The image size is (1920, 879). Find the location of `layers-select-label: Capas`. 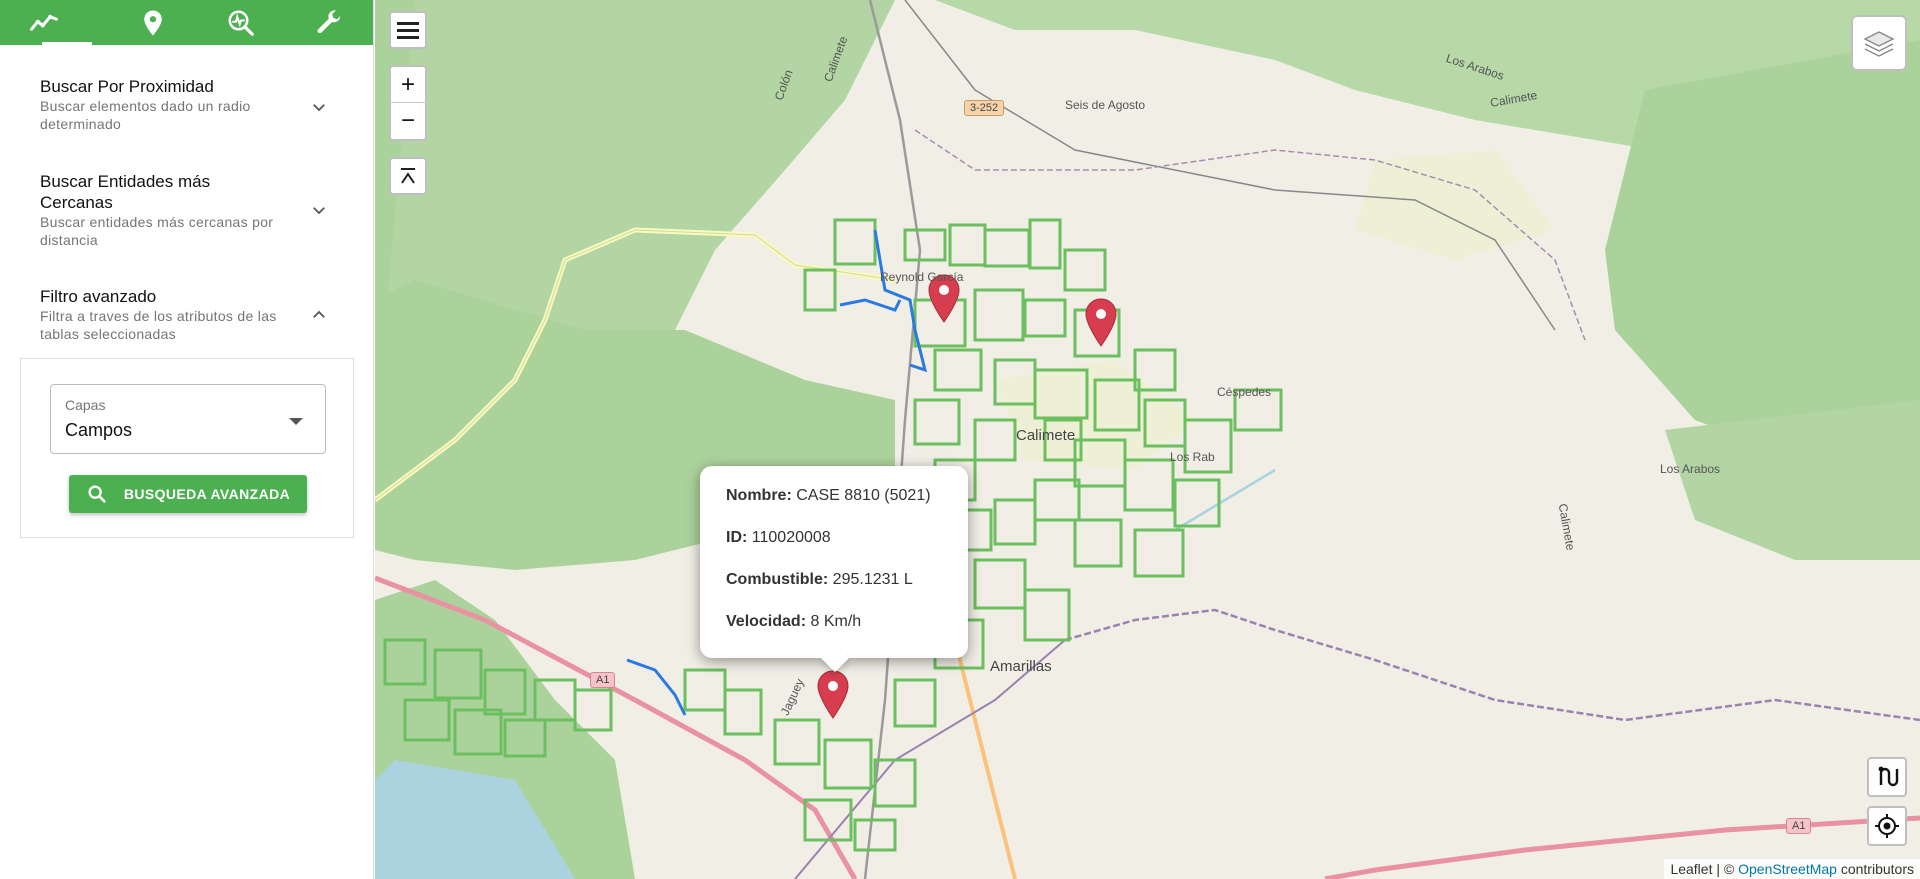

layers-select-label: Capas is located at coordinates (85, 405).